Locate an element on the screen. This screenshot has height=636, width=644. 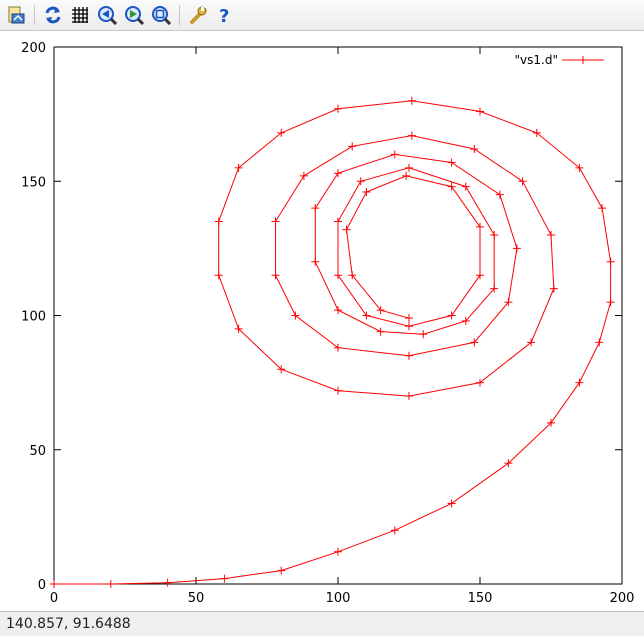
x-tick-label: 0 is located at coordinates (54, 598).